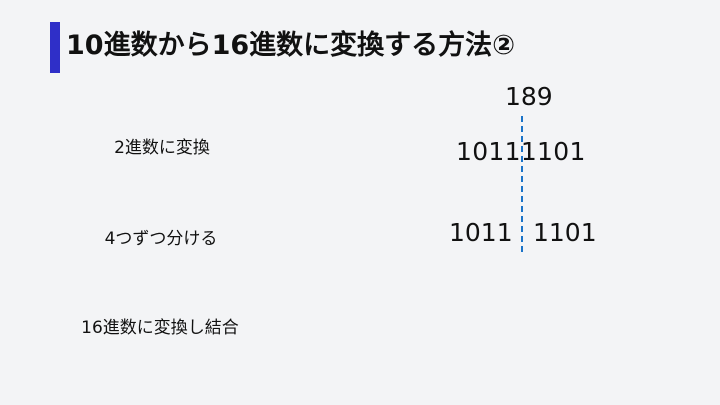 The height and width of the screenshot is (405, 720). I want to click on step-3-label: 16進数に変換し結合, so click(160, 328).